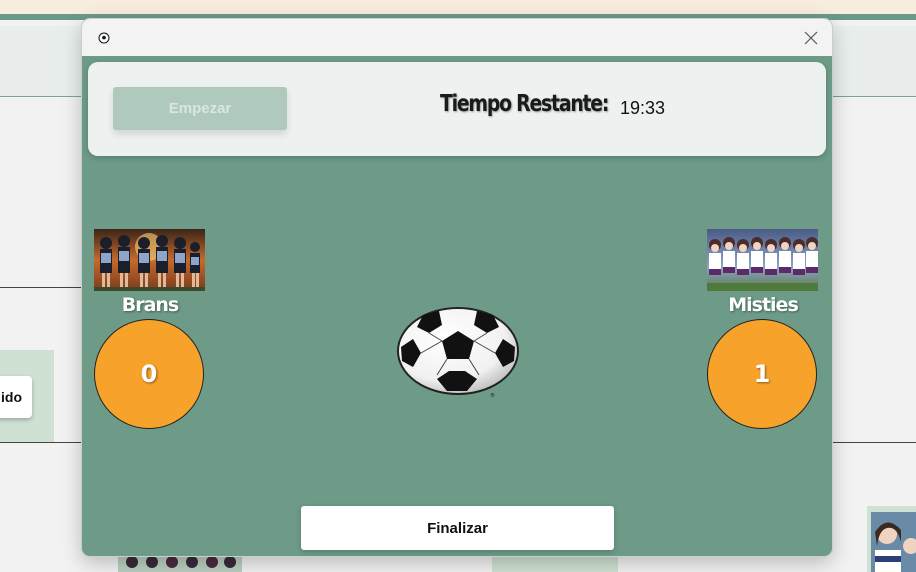 This screenshot has width=916, height=572. Describe the element at coordinates (893, 542) in the screenshot. I see `background-team-photo` at that location.